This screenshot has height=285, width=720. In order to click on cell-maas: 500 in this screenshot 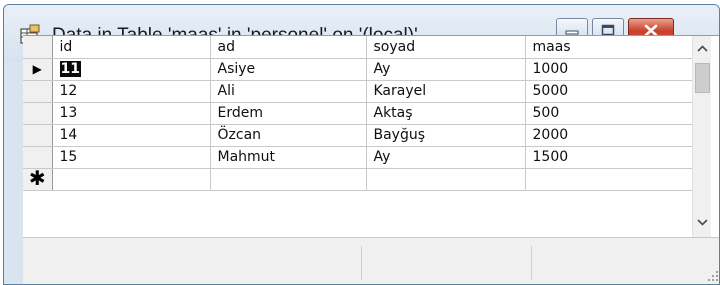, I will do `click(609, 113)`.